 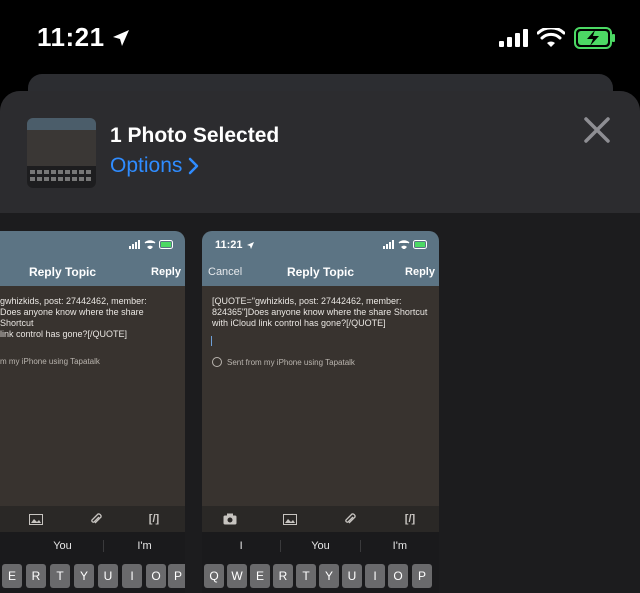 I want to click on card-suggestions: You I'm, so click(x=92, y=546).